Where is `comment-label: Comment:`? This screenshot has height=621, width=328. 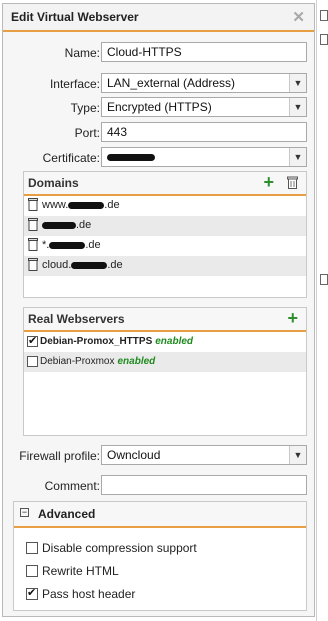
comment-label: Comment: is located at coordinates (72, 486).